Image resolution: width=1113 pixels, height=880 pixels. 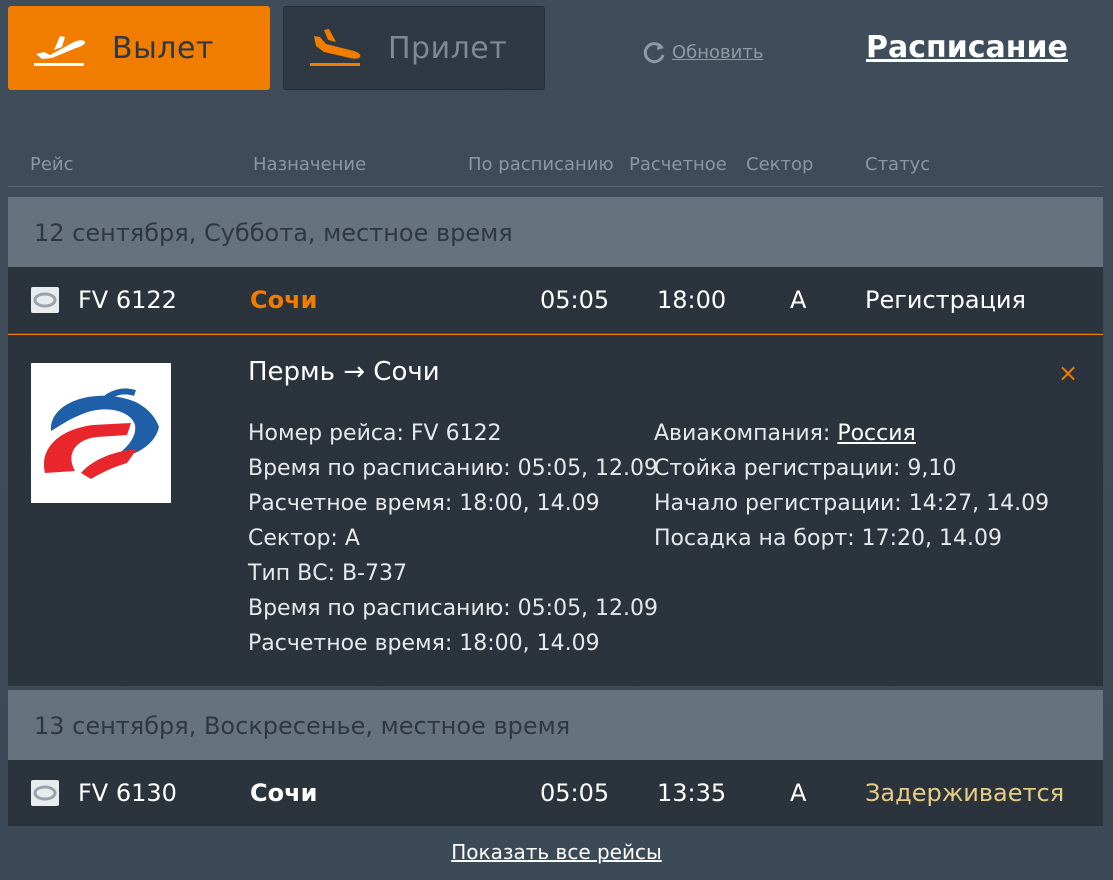 What do you see at coordinates (967, 47) in the screenshot?
I see `schedule-link: Расписание` at bounding box center [967, 47].